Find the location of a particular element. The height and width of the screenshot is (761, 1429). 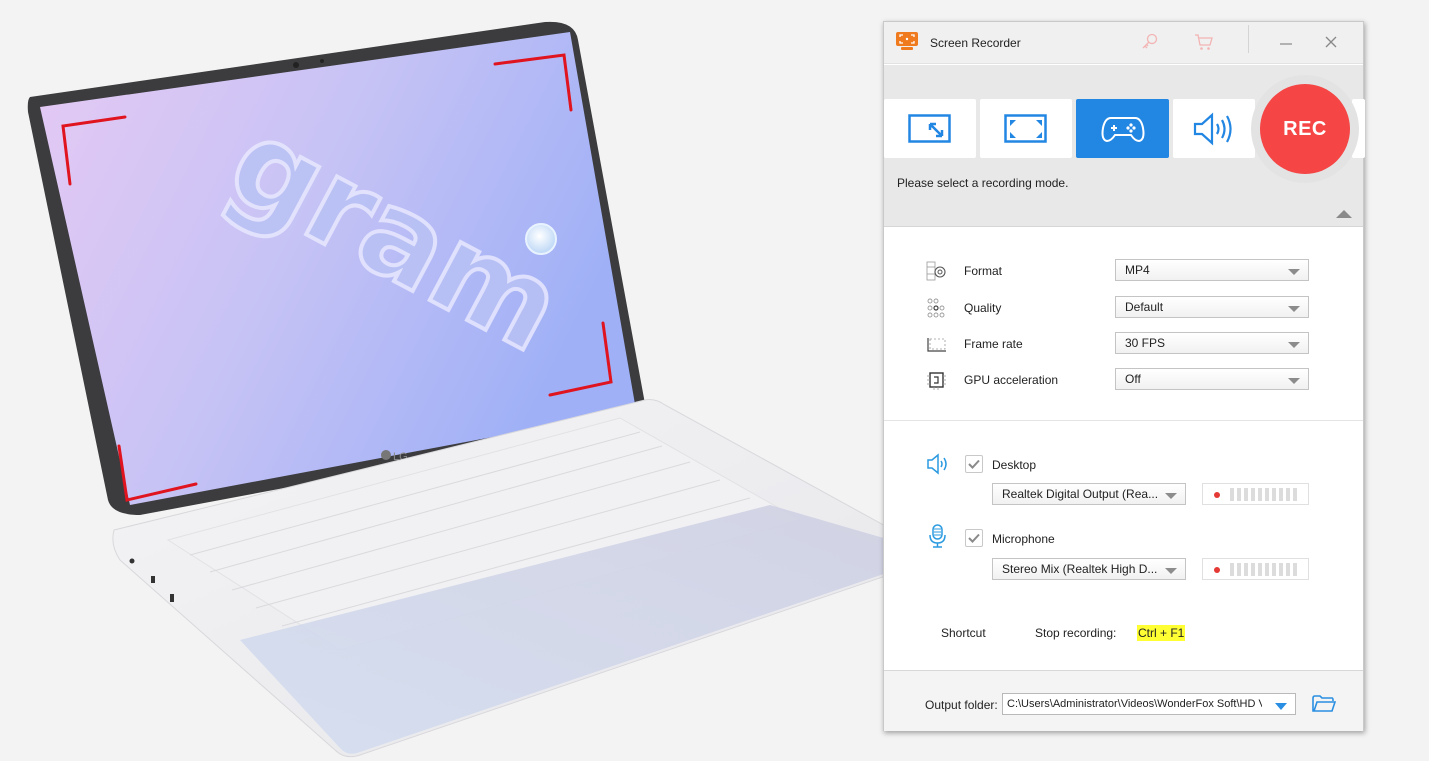

gamepad-icon is located at coordinates (1122, 129).